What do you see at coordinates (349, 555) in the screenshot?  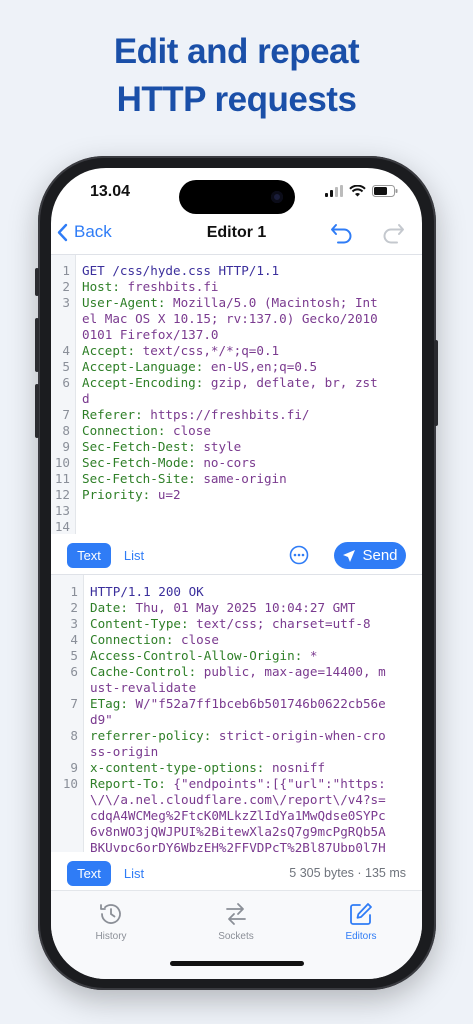 I see `paper-plane-icon` at bounding box center [349, 555].